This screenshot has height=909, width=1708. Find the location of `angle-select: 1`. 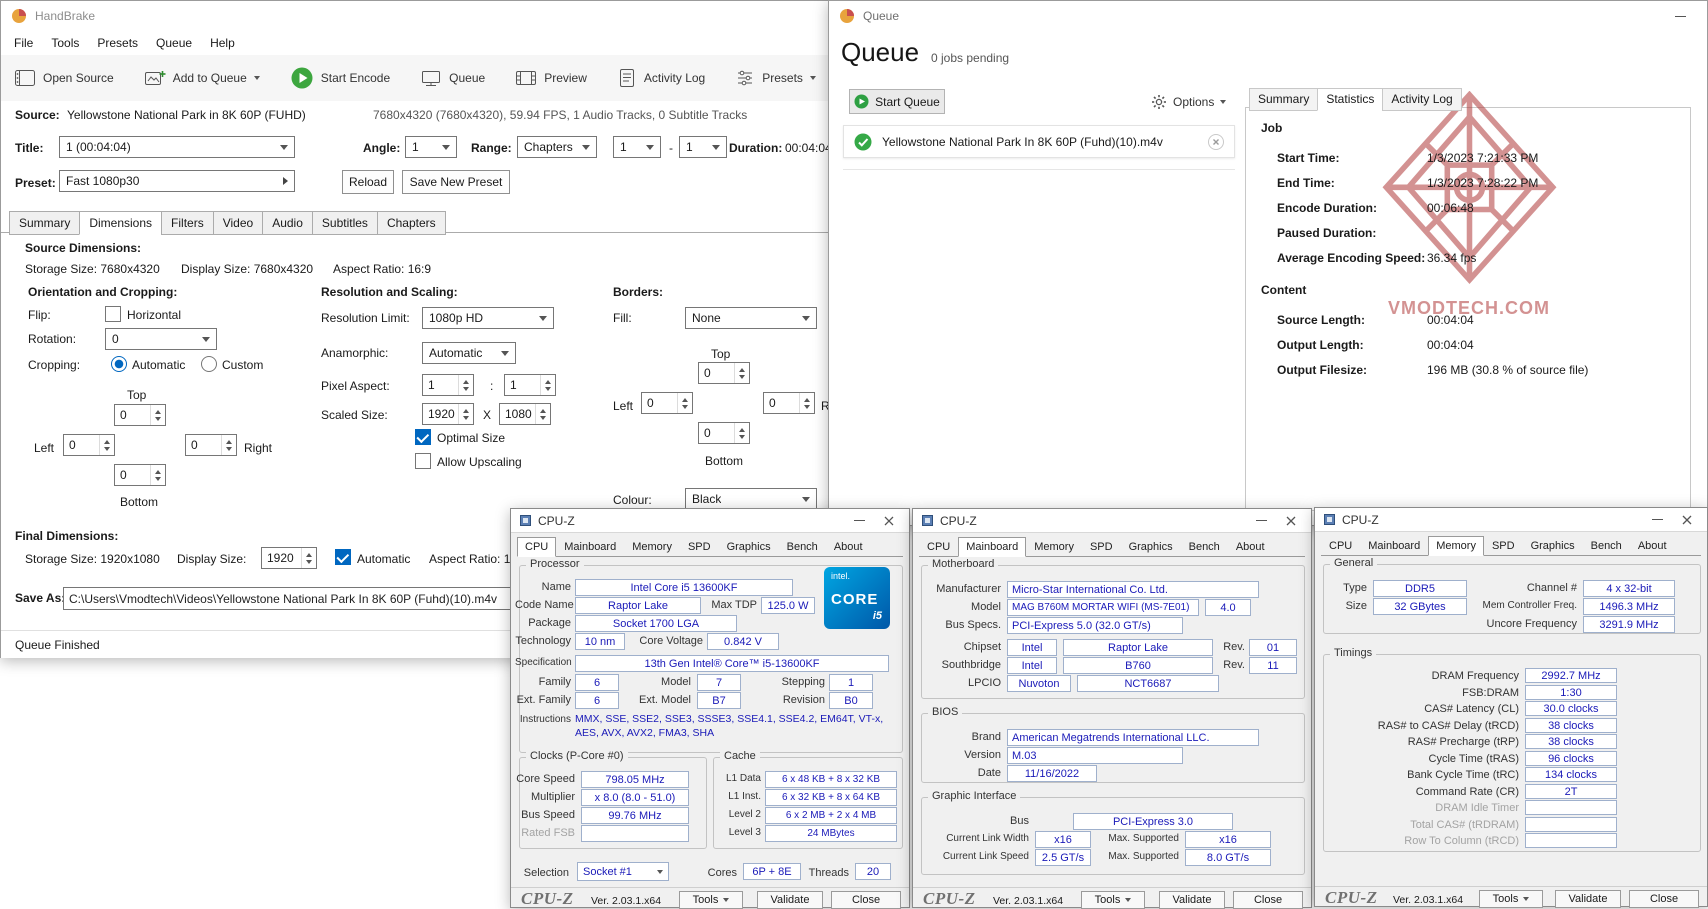

angle-select: 1 is located at coordinates (431, 147).